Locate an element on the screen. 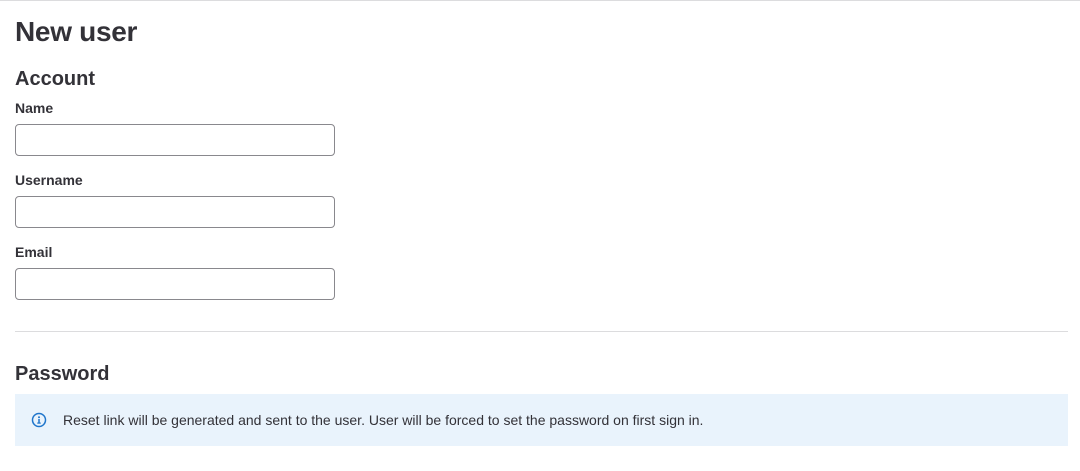 This screenshot has width=1080, height=471. info-icon is located at coordinates (39, 420).